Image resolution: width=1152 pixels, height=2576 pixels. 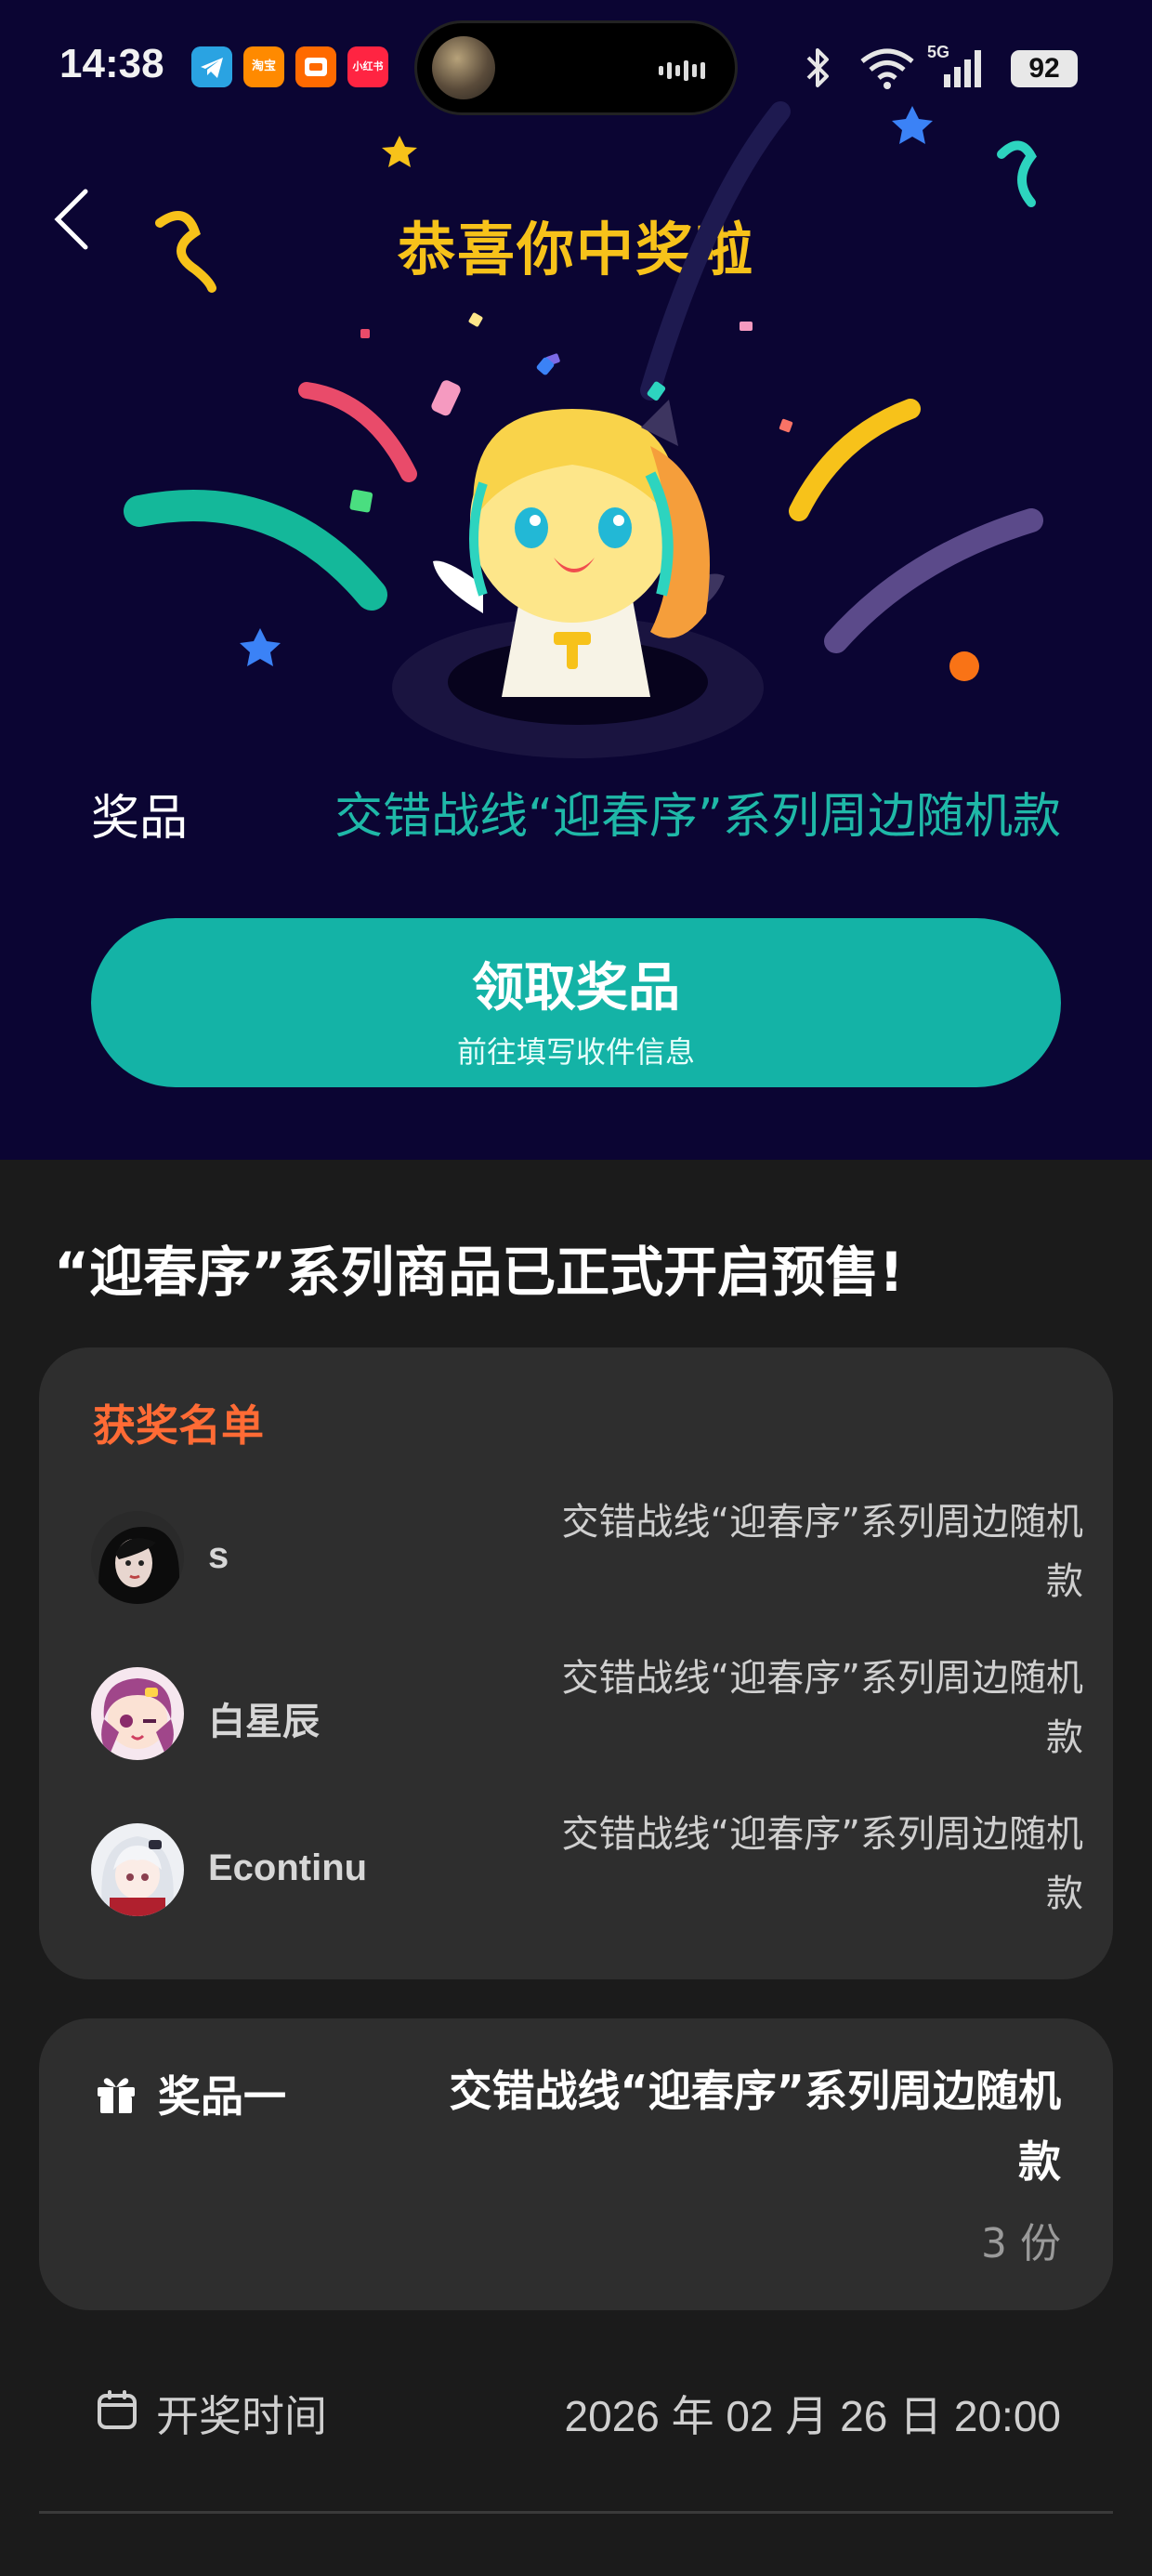 I want to click on winner-row: Econtinu 交错战线“迎春序”系列周边随机款, so click(x=576, y=1870).